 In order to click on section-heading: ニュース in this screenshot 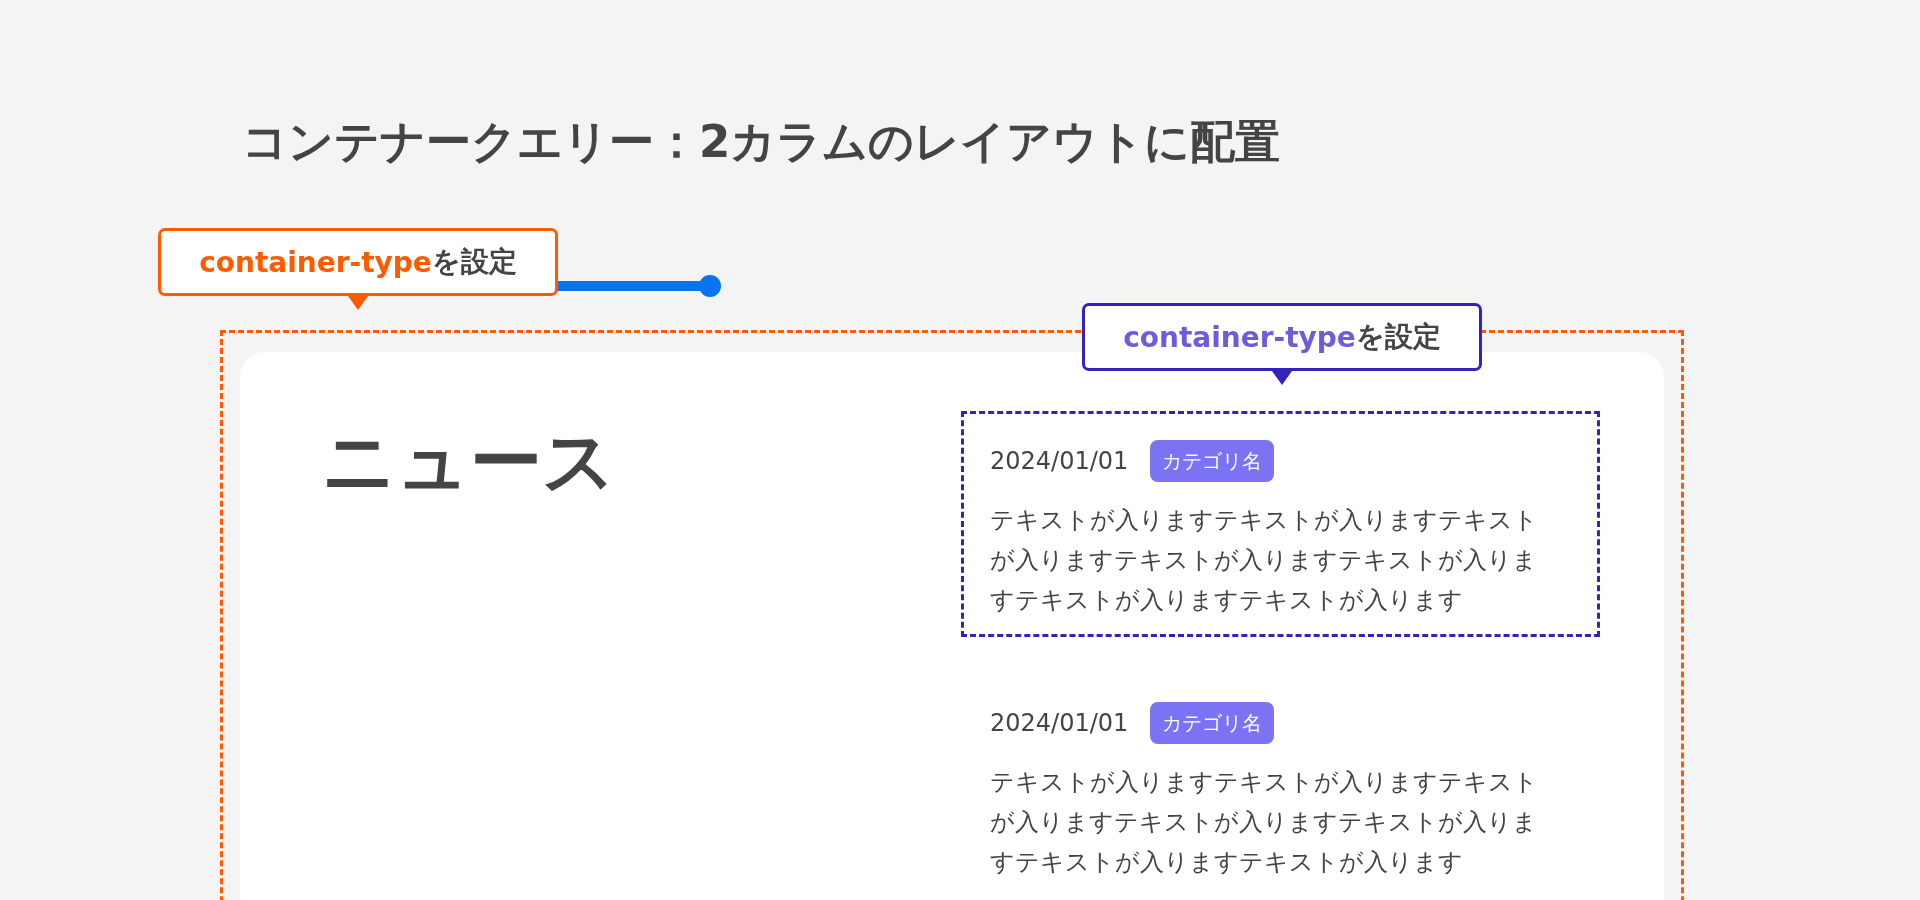, I will do `click(469, 461)`.